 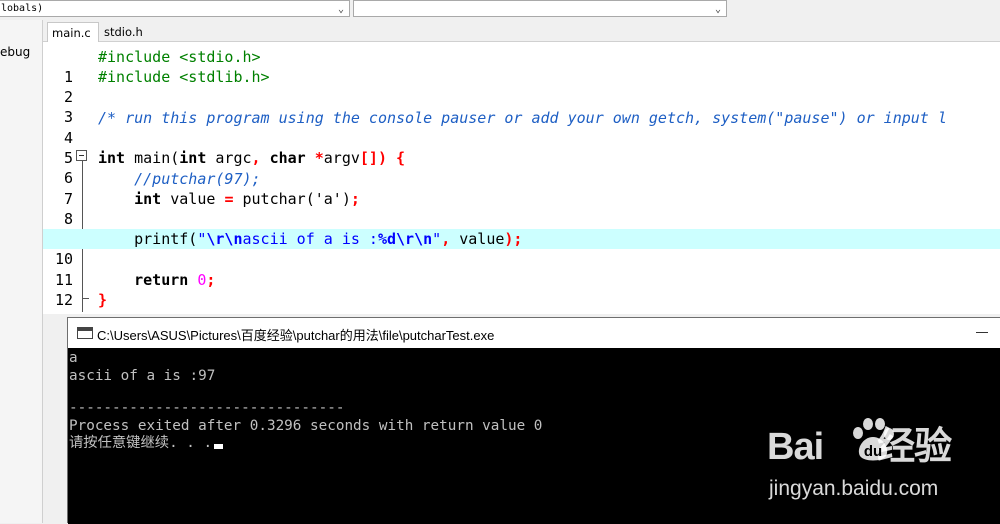 I want to click on svg-text: du, so click(x=873, y=451).